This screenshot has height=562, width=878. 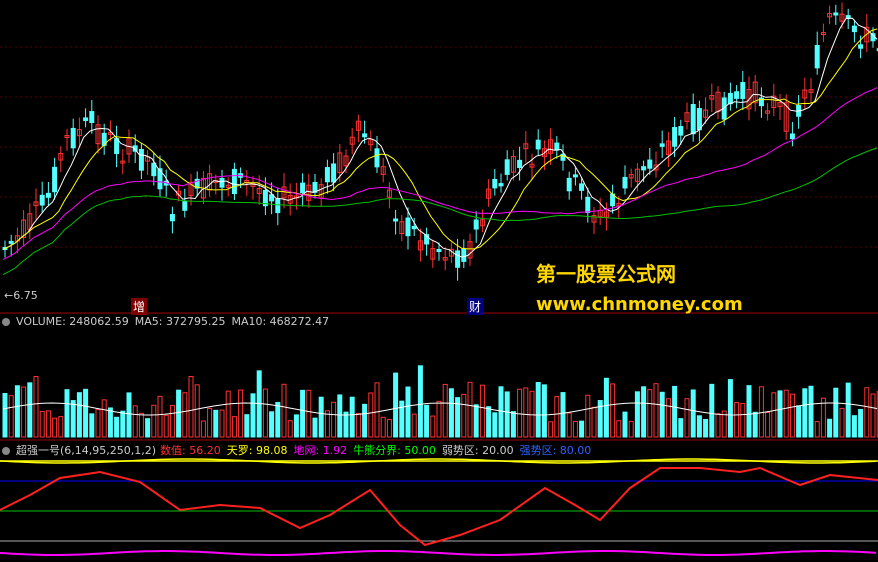 What do you see at coordinates (139, 306) in the screenshot?
I see `event-marker-left: 增` at bounding box center [139, 306].